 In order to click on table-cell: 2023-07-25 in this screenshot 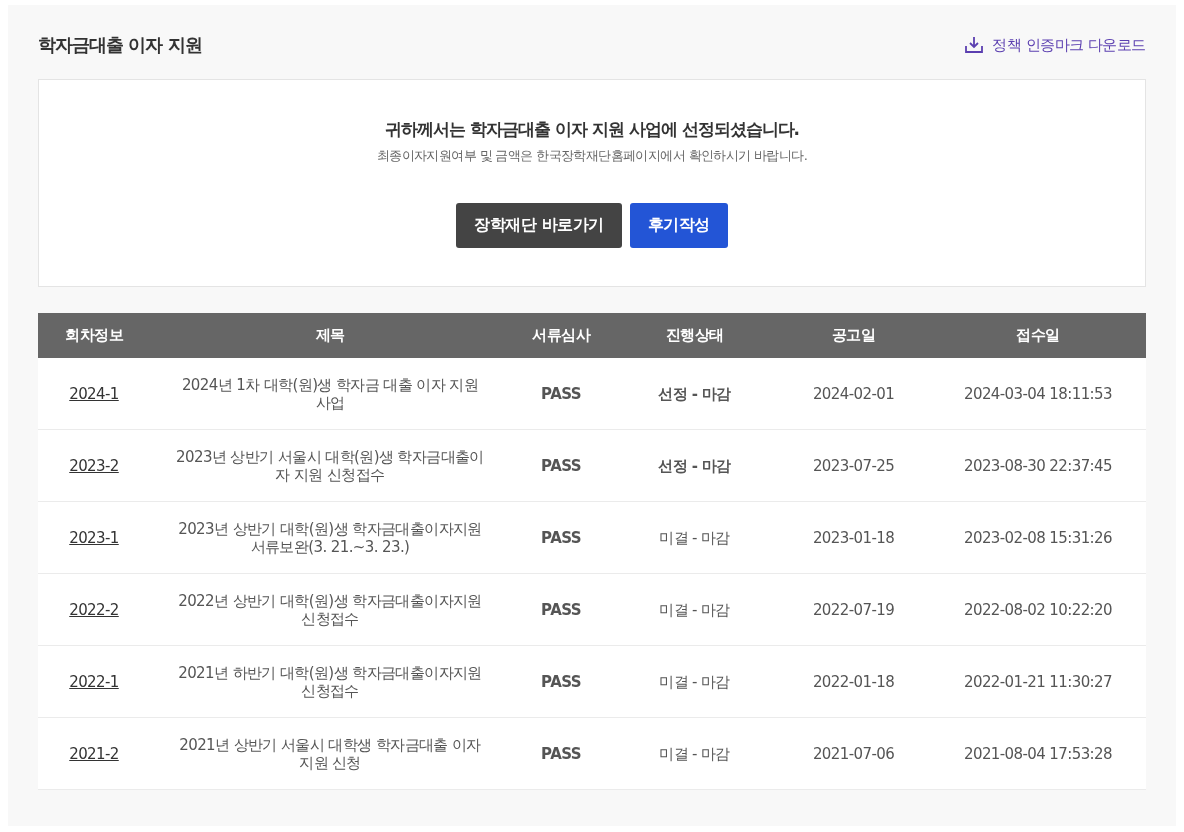, I will do `click(853, 466)`.